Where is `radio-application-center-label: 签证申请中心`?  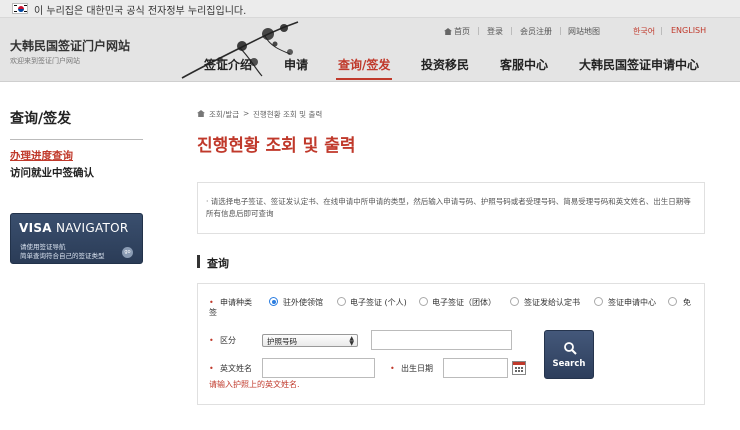 radio-application-center-label: 签证申请中心 is located at coordinates (632, 302).